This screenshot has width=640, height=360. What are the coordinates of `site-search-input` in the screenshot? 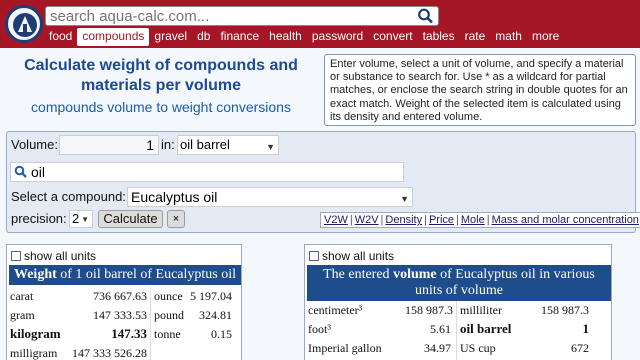 It's located at (230, 16).